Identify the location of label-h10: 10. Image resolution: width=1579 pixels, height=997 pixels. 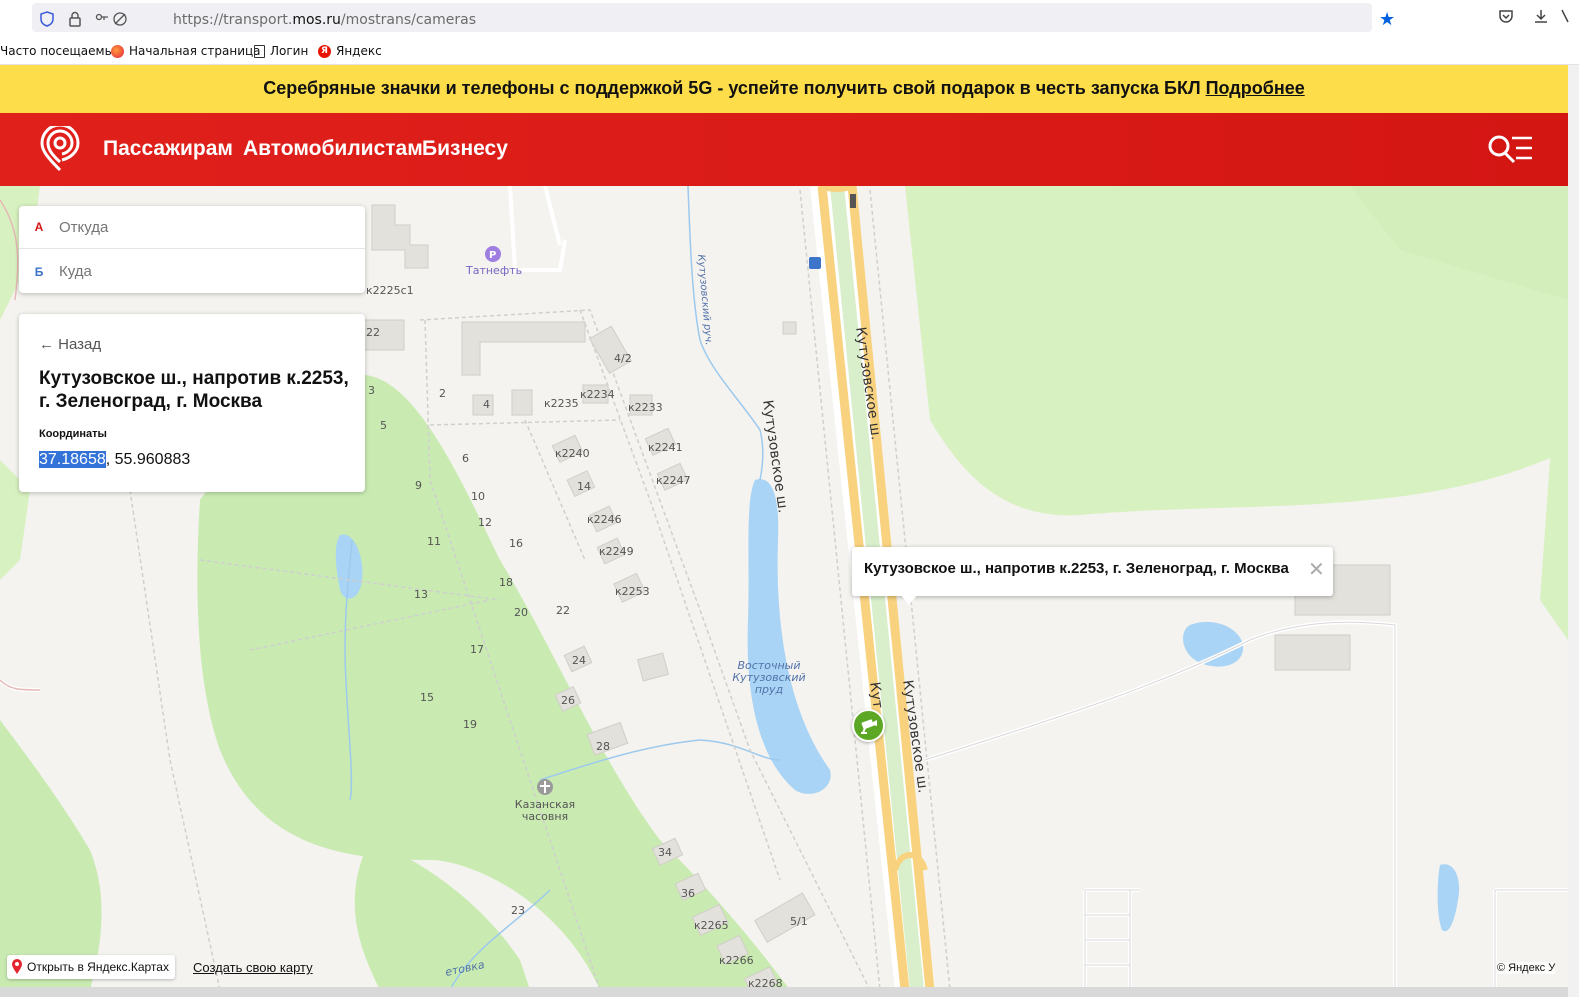
(478, 496).